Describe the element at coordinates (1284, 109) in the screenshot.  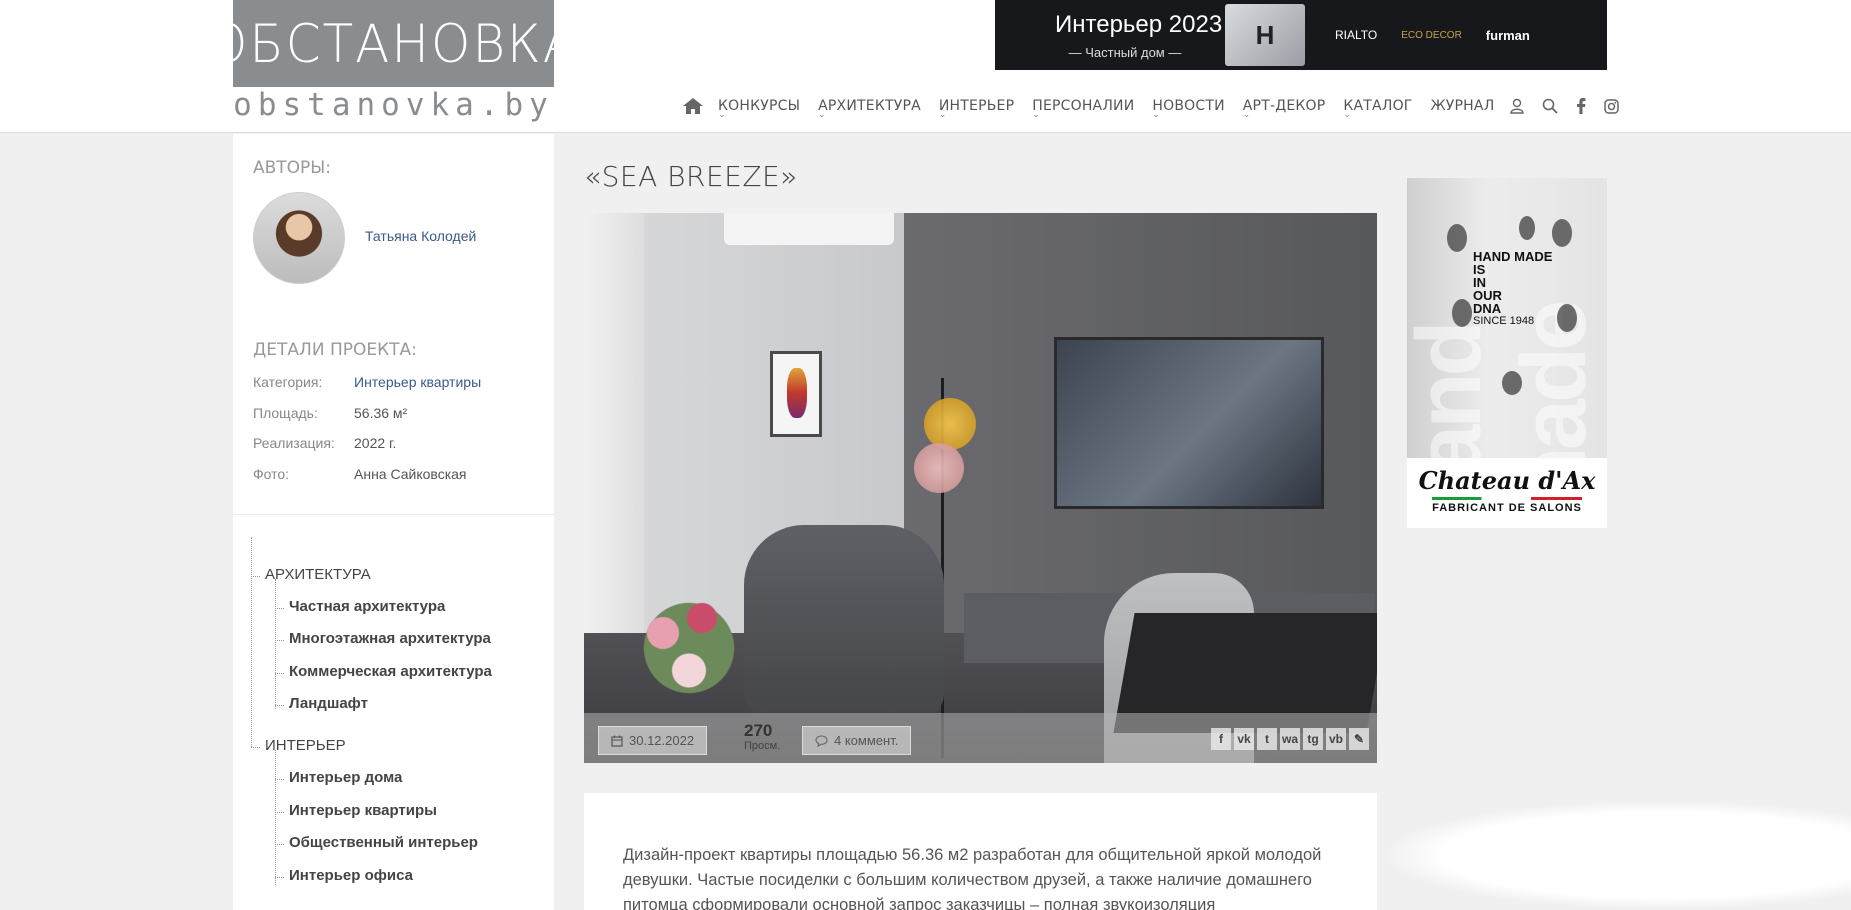
I see `nav-art-dekor: АРТ-ДЕКОР` at that location.